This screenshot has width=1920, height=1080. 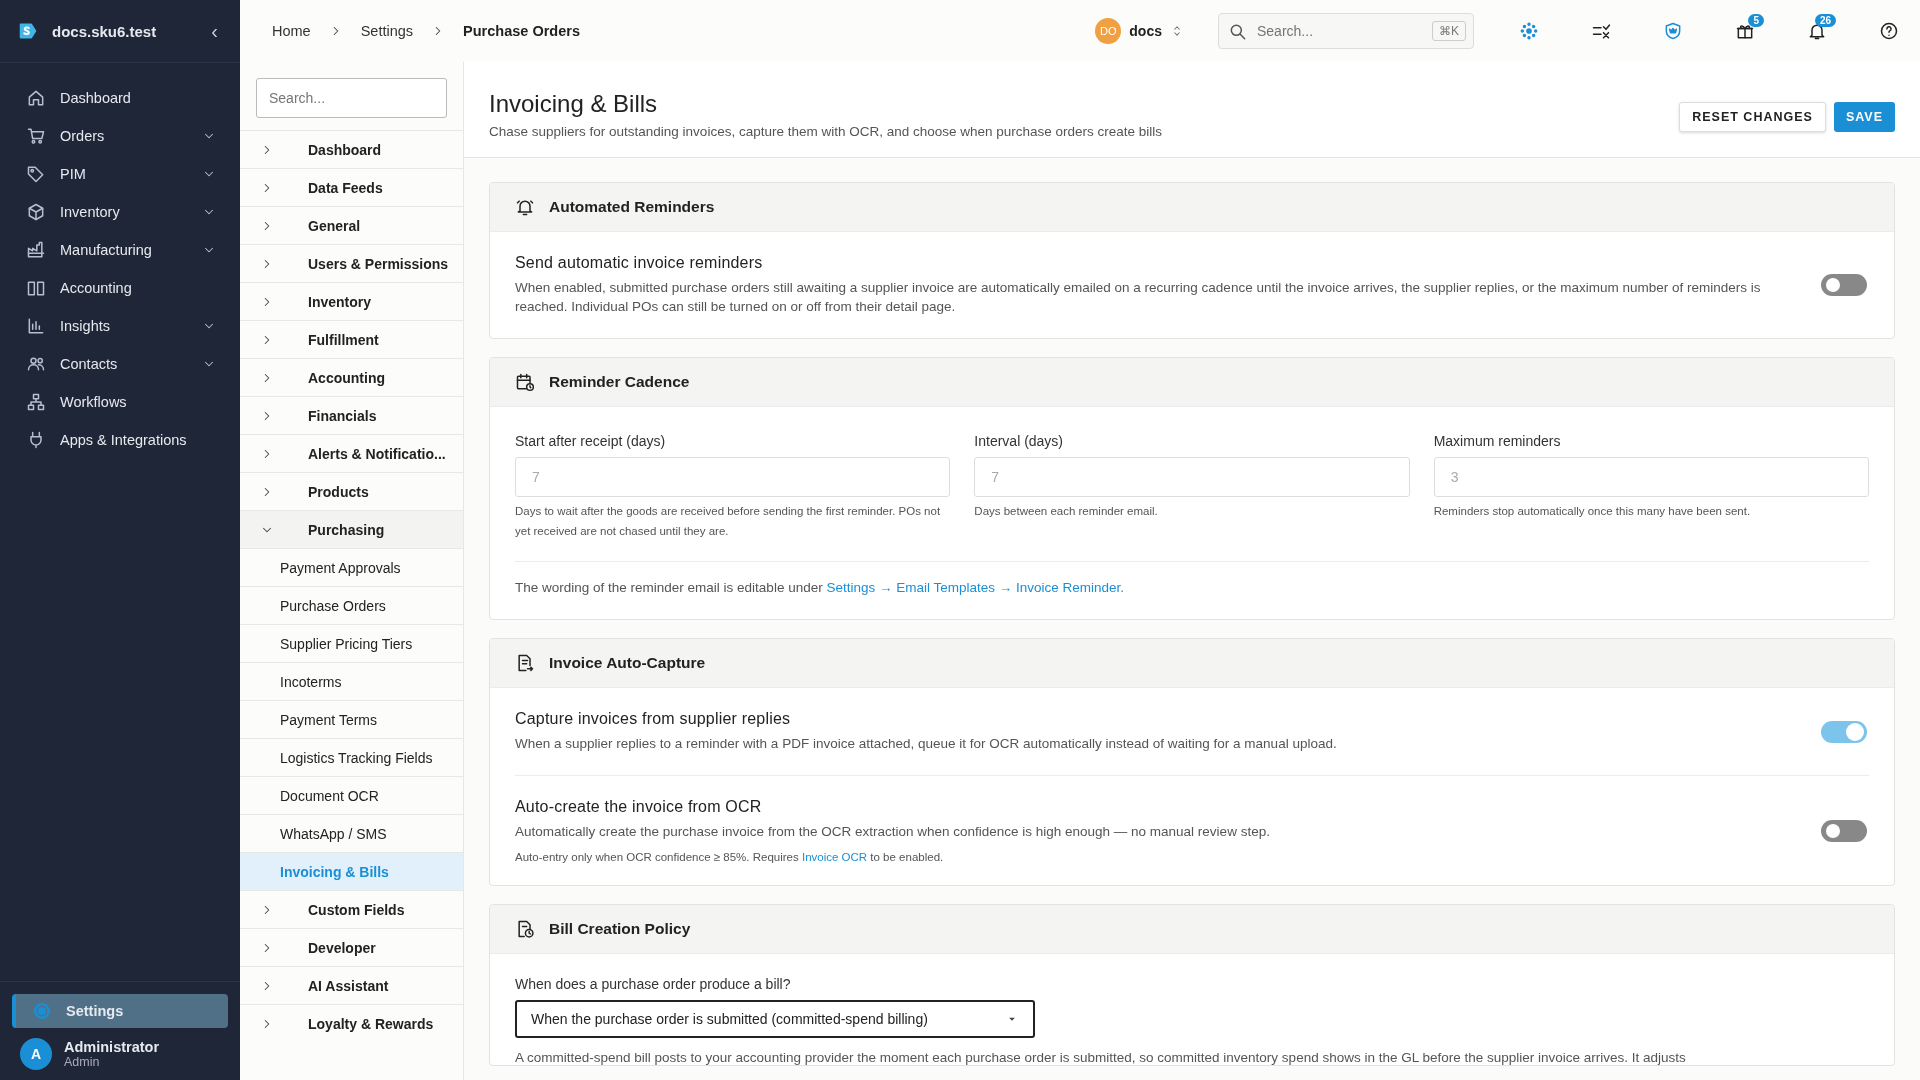 What do you see at coordinates (82, 1062) in the screenshot?
I see `user-role: Admin` at bounding box center [82, 1062].